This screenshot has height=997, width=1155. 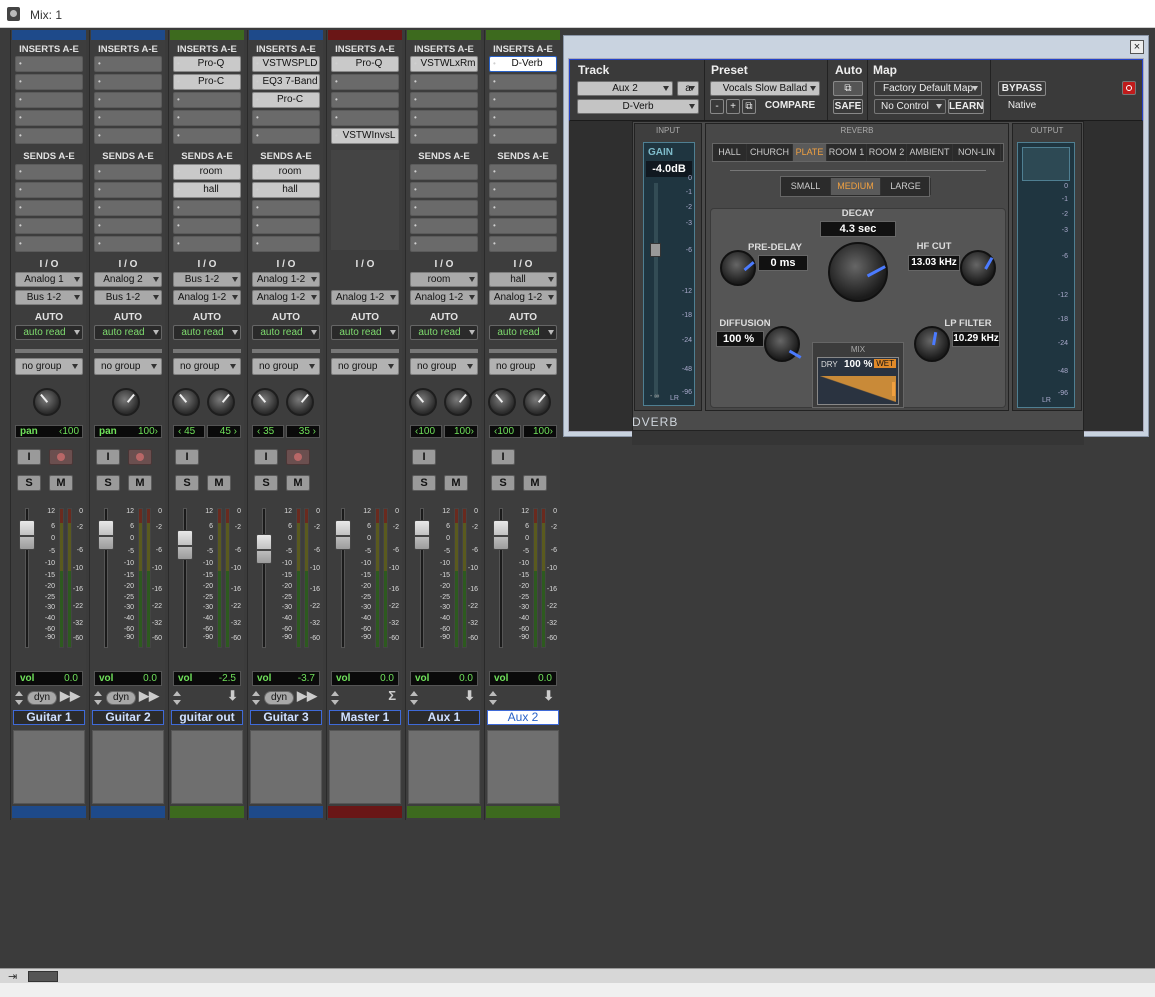 What do you see at coordinates (655, 250) in the screenshot?
I see `gain-slider` at bounding box center [655, 250].